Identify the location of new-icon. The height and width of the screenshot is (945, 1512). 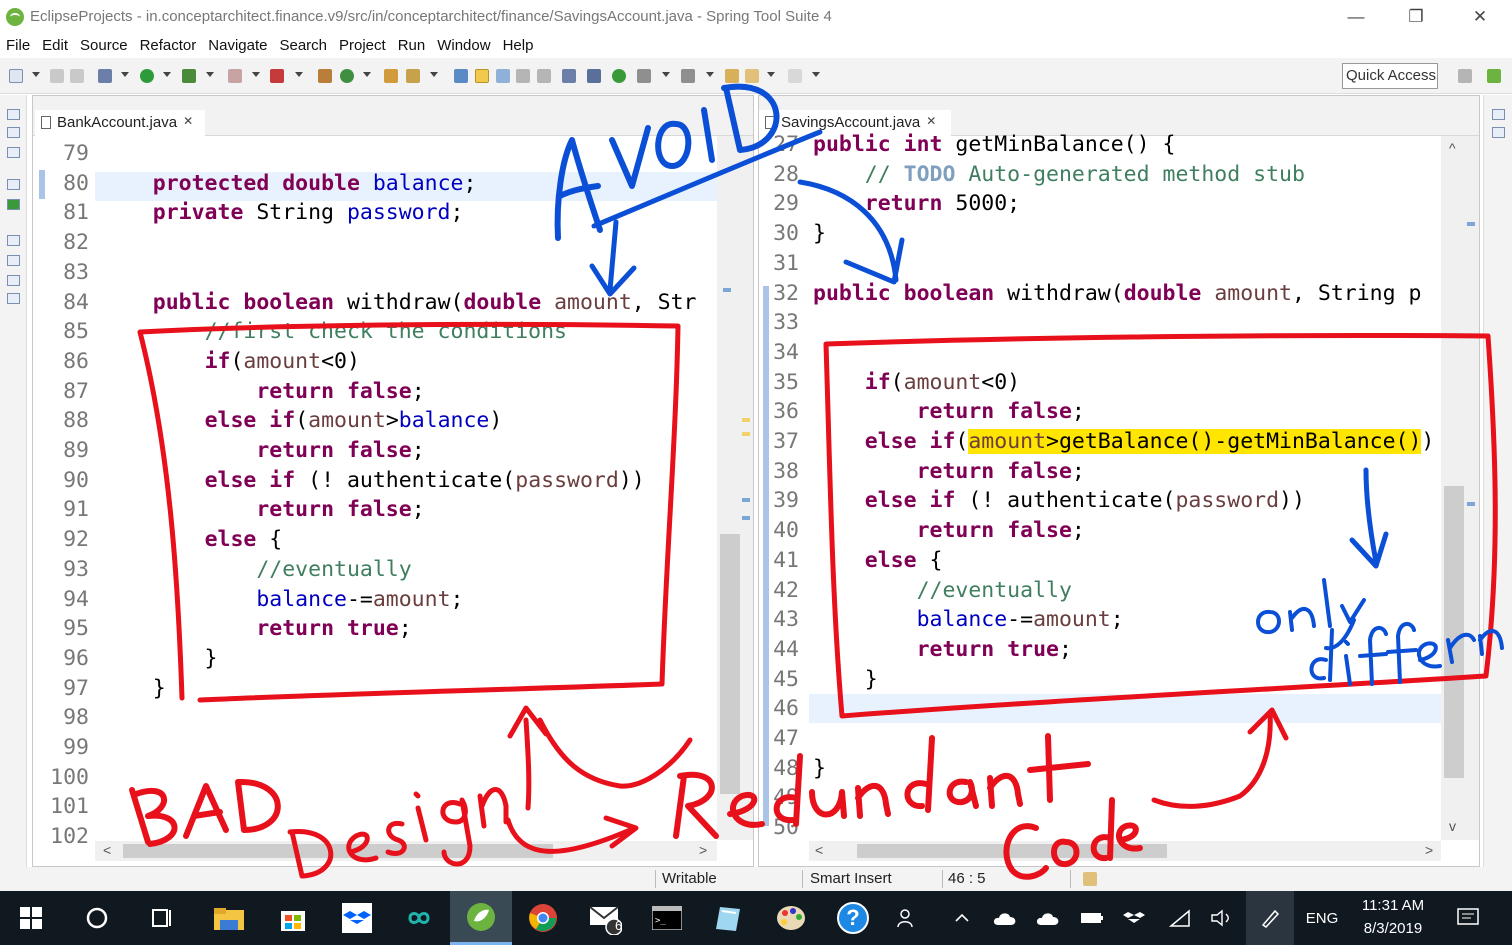
(16, 76).